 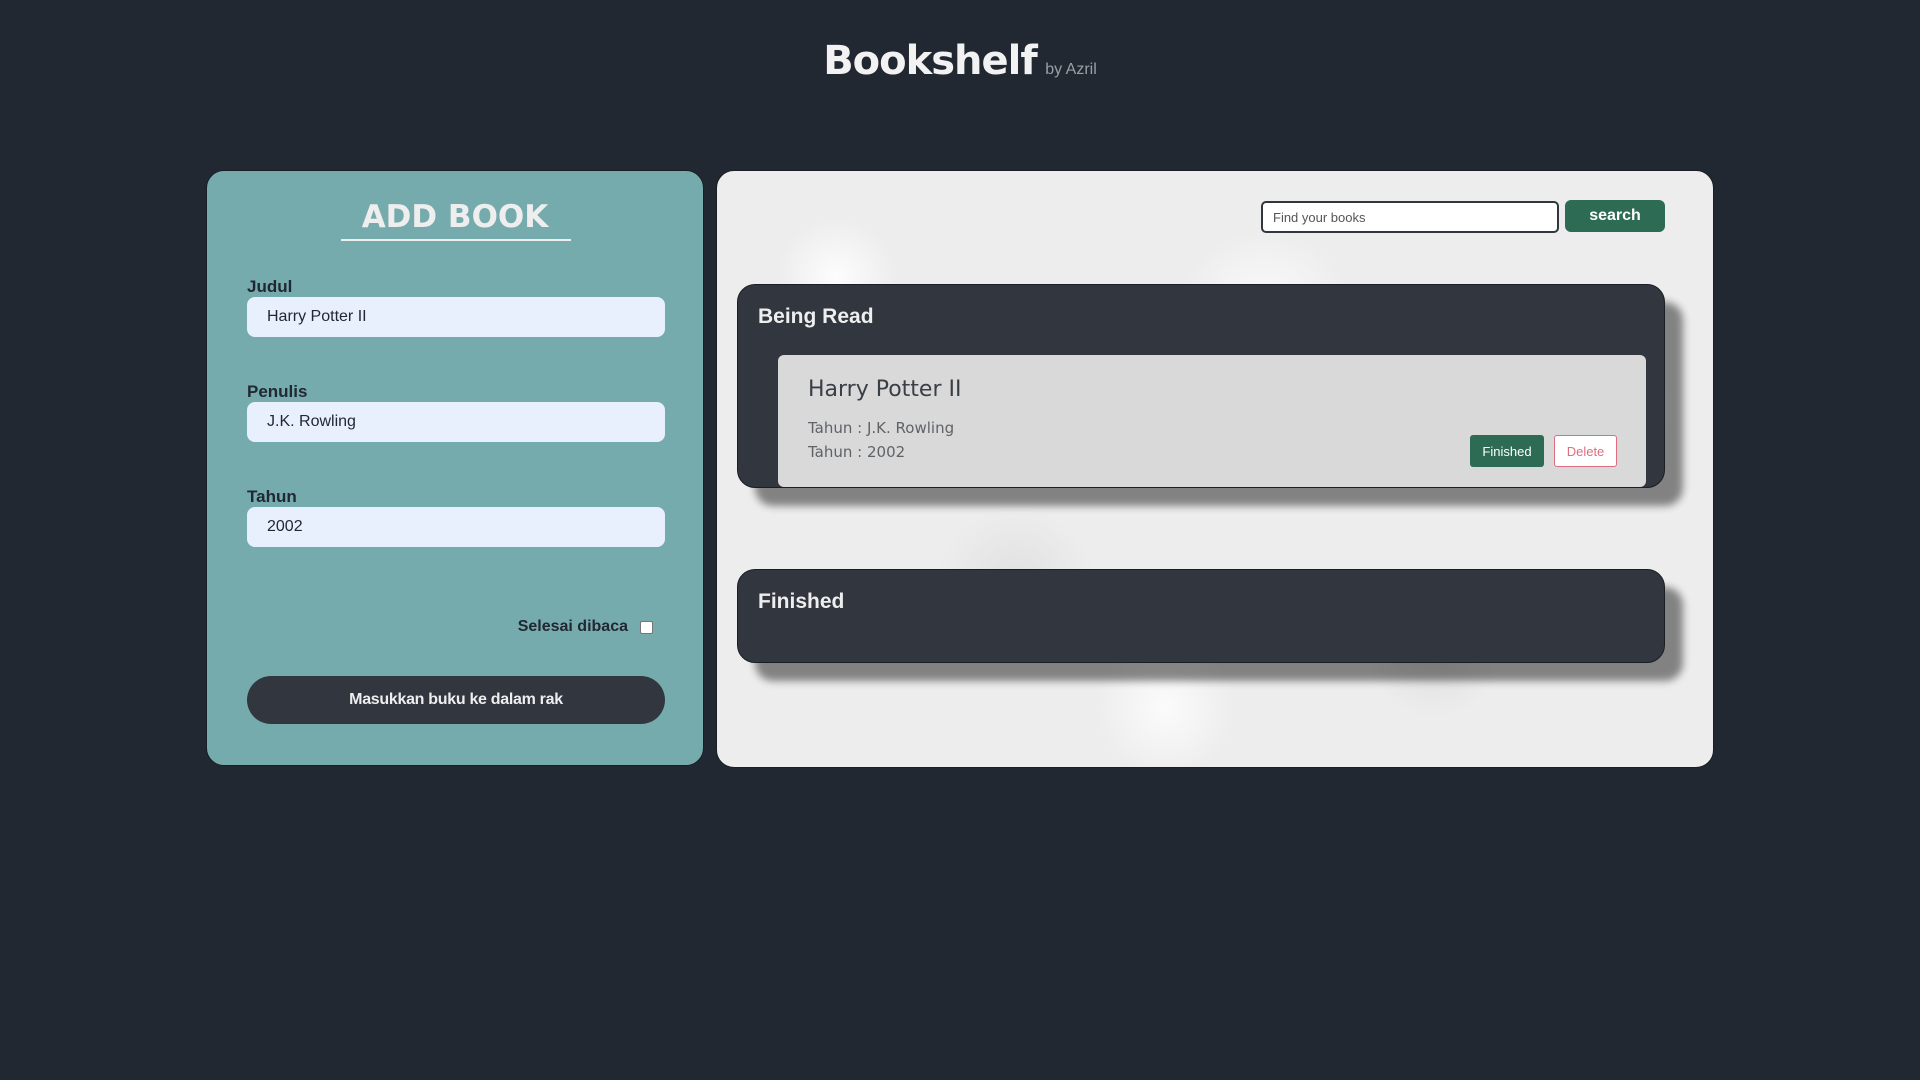 What do you see at coordinates (456, 422) in the screenshot?
I see `author-input` at bounding box center [456, 422].